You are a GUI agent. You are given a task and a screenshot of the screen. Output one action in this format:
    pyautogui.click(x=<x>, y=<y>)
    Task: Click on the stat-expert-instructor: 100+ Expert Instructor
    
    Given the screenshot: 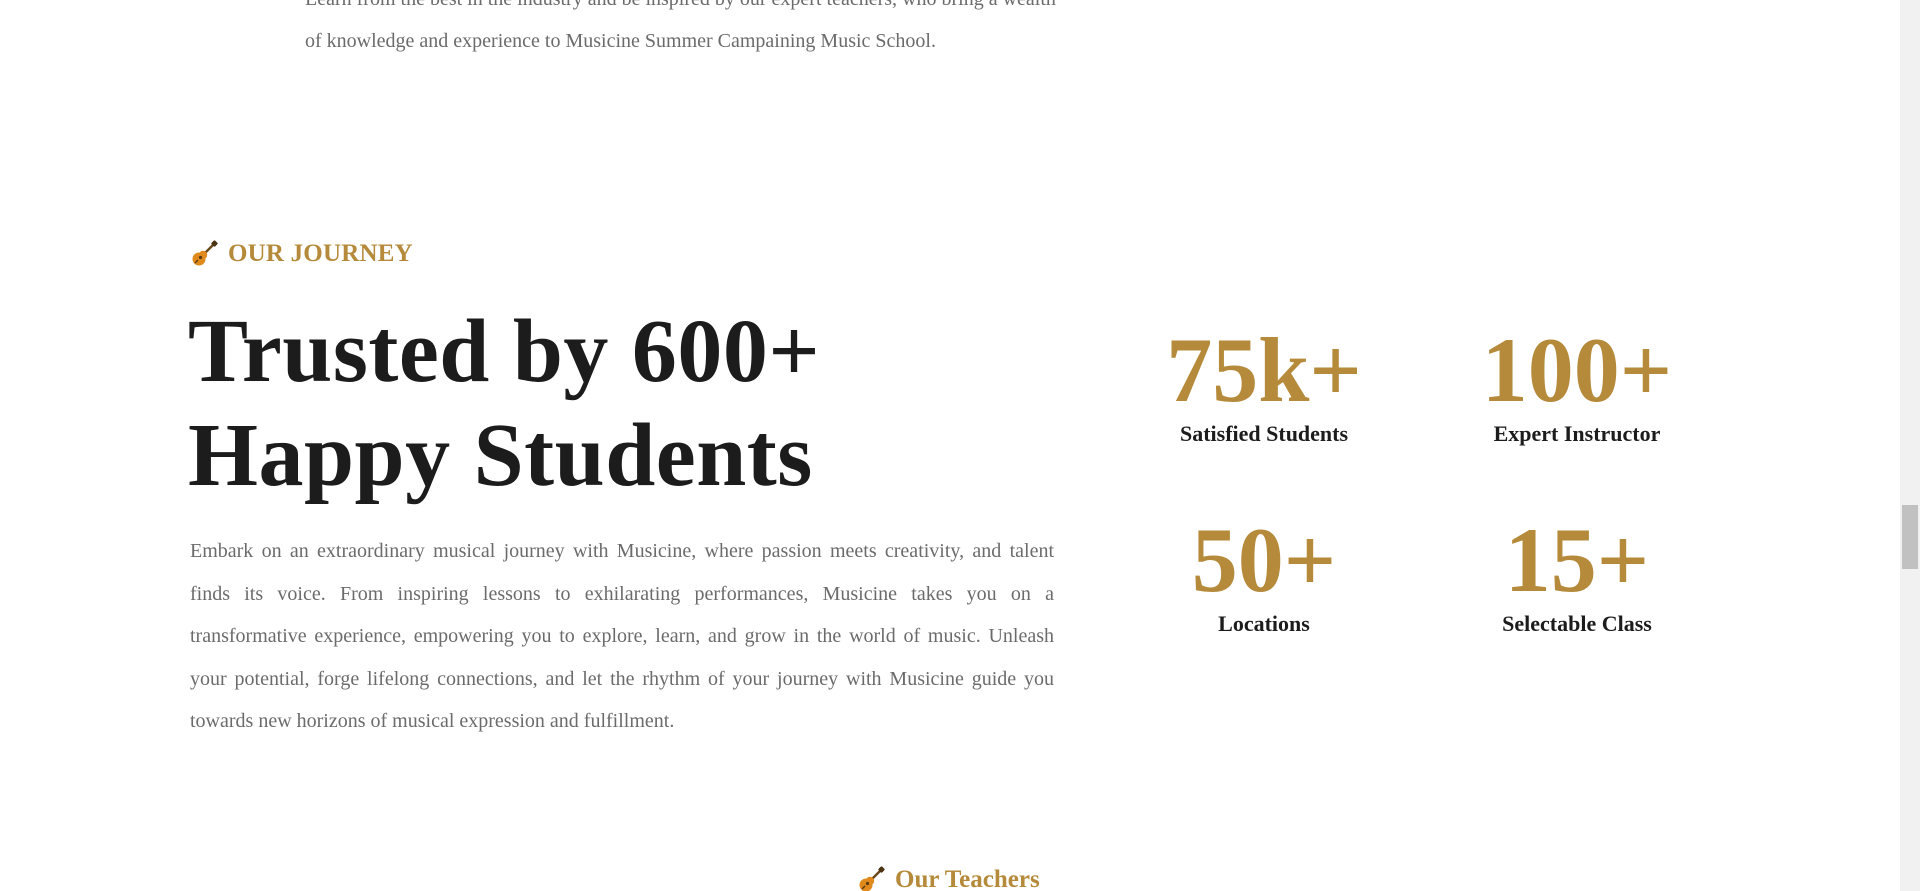 What is the action you would take?
    pyautogui.click(x=1577, y=385)
    